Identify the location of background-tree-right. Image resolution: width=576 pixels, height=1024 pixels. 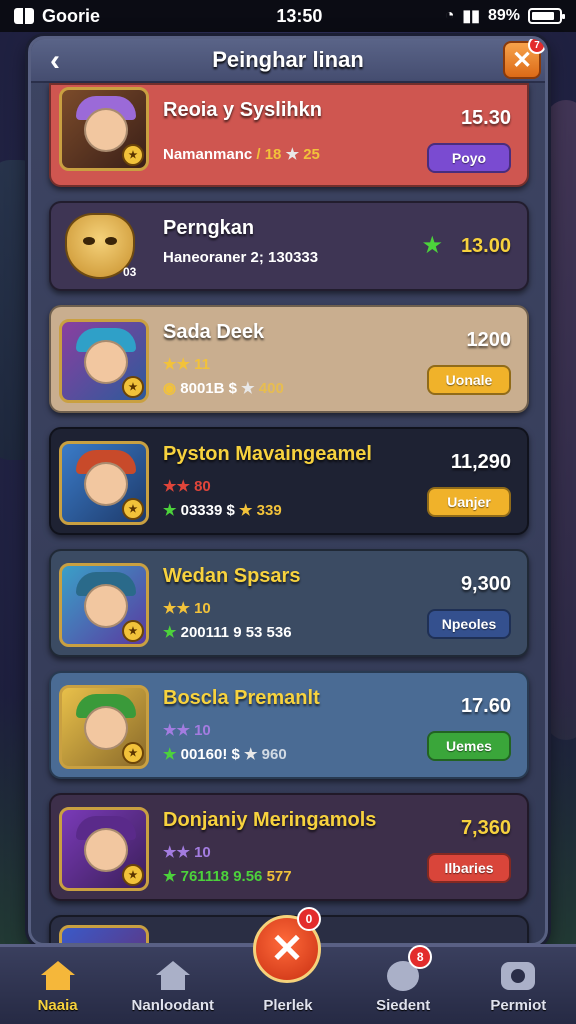
(561, 420).